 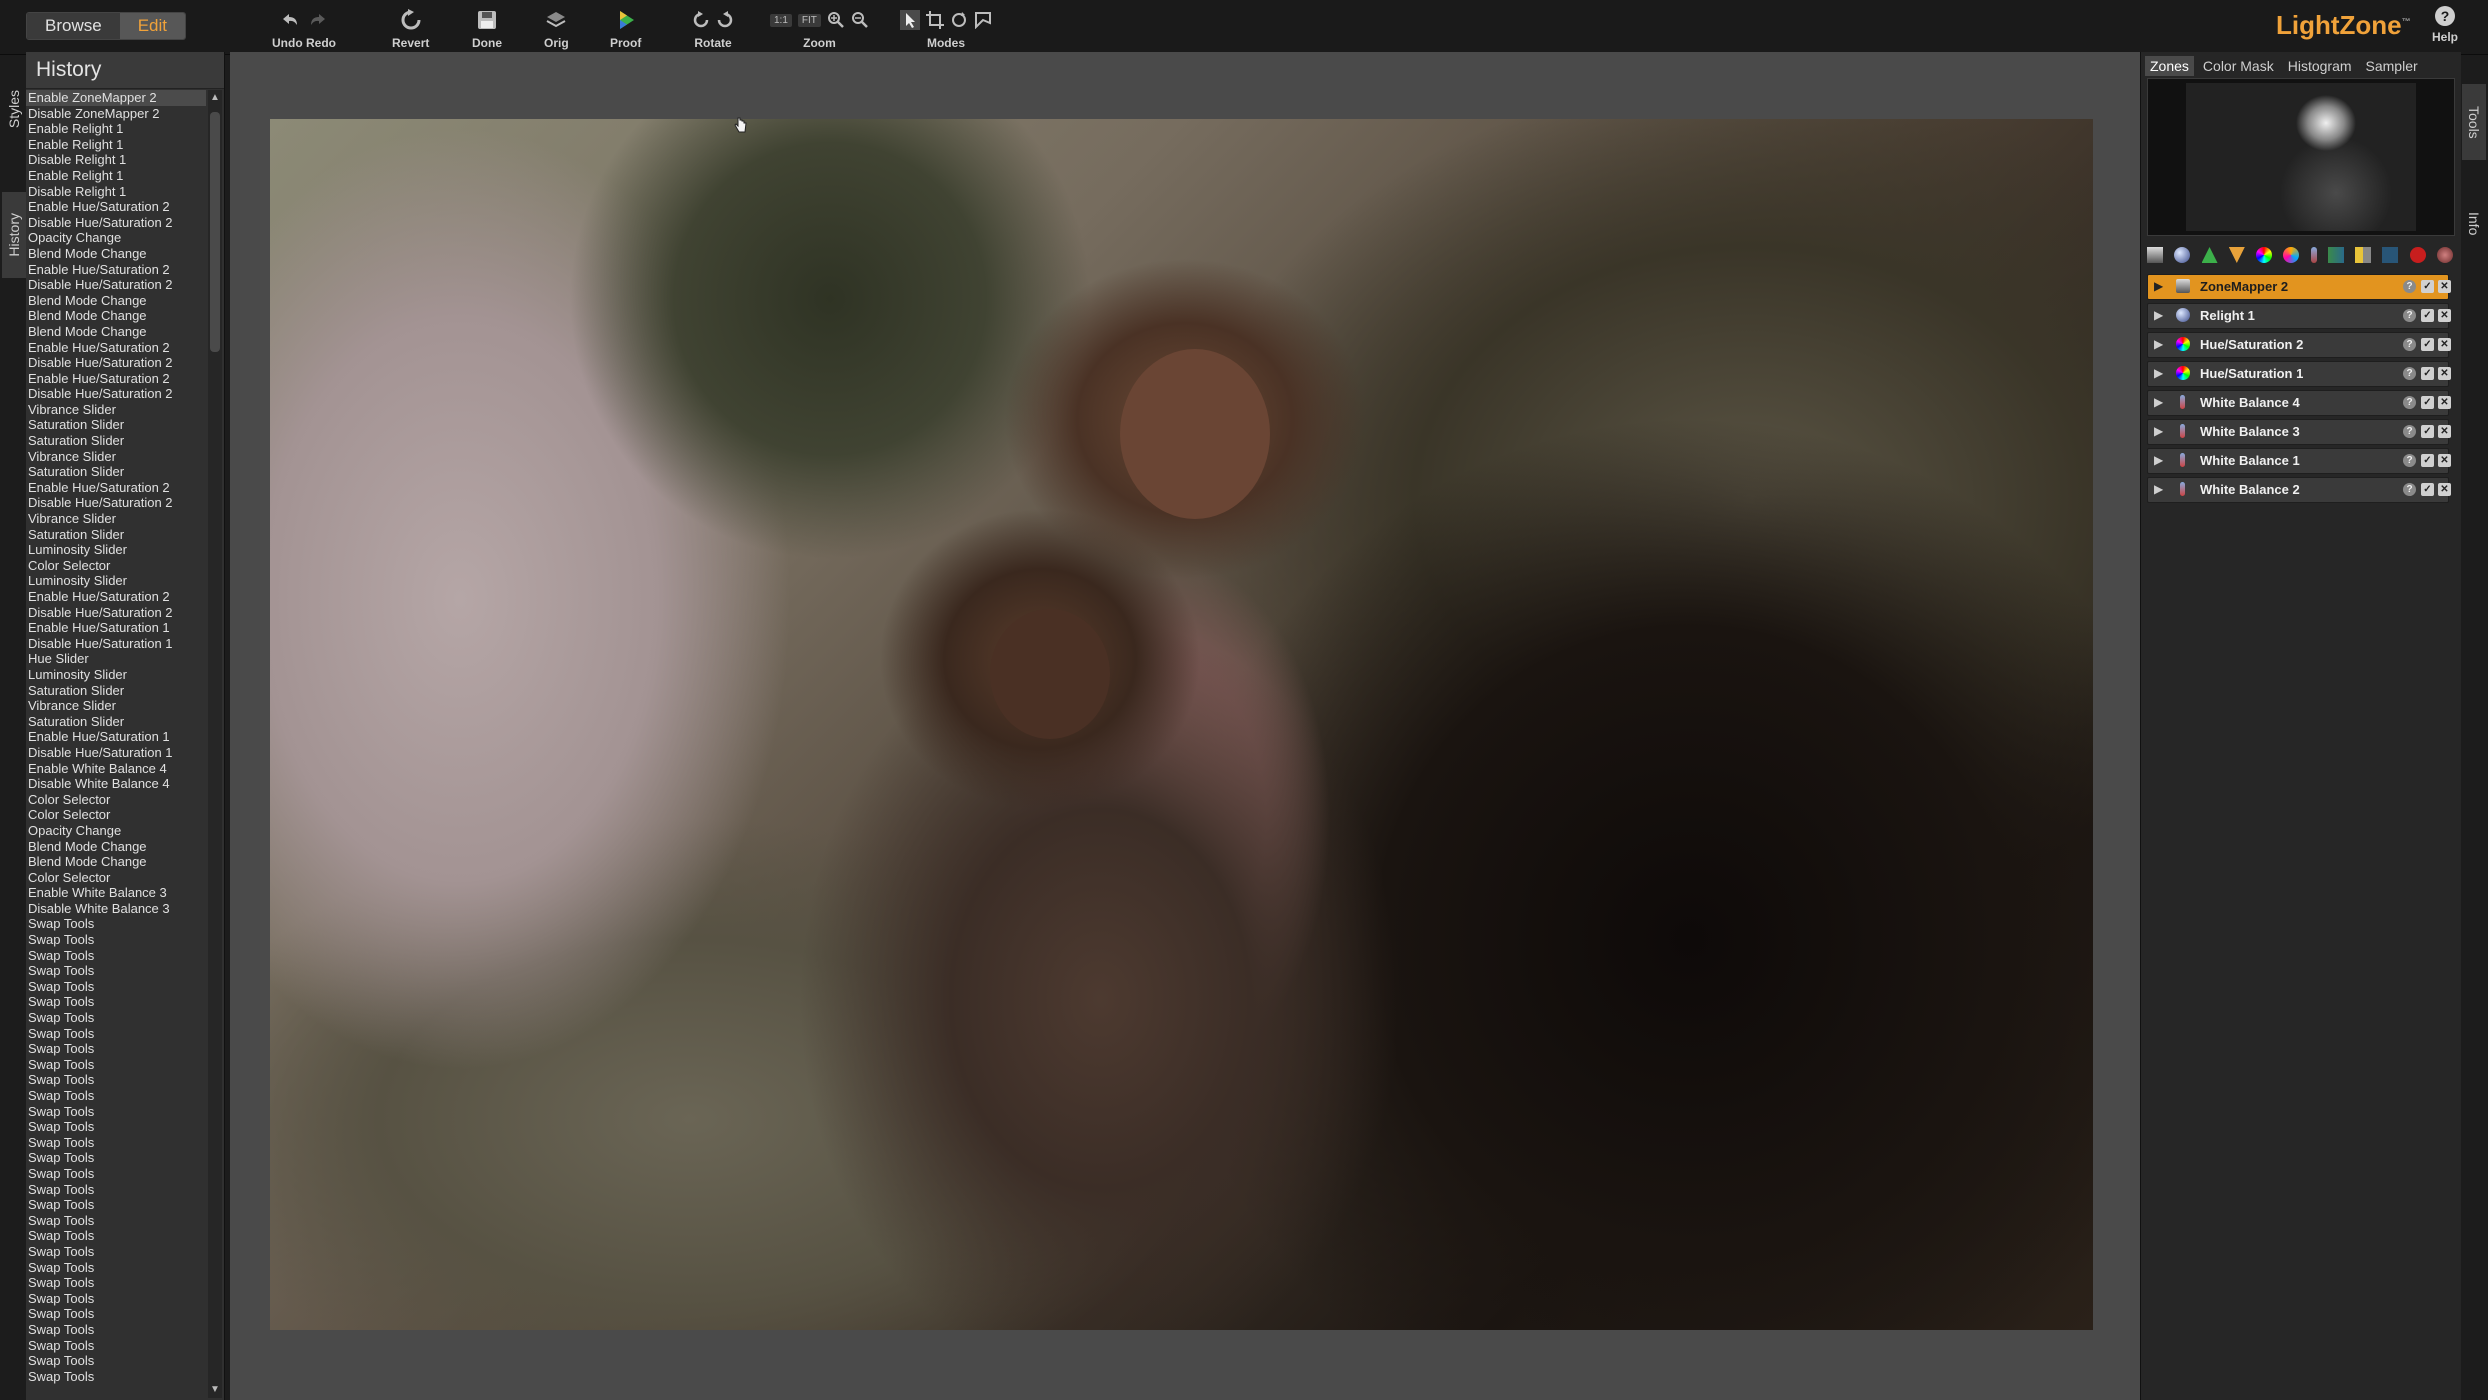 I want to click on relight-tool-icon, so click(x=2182, y=255).